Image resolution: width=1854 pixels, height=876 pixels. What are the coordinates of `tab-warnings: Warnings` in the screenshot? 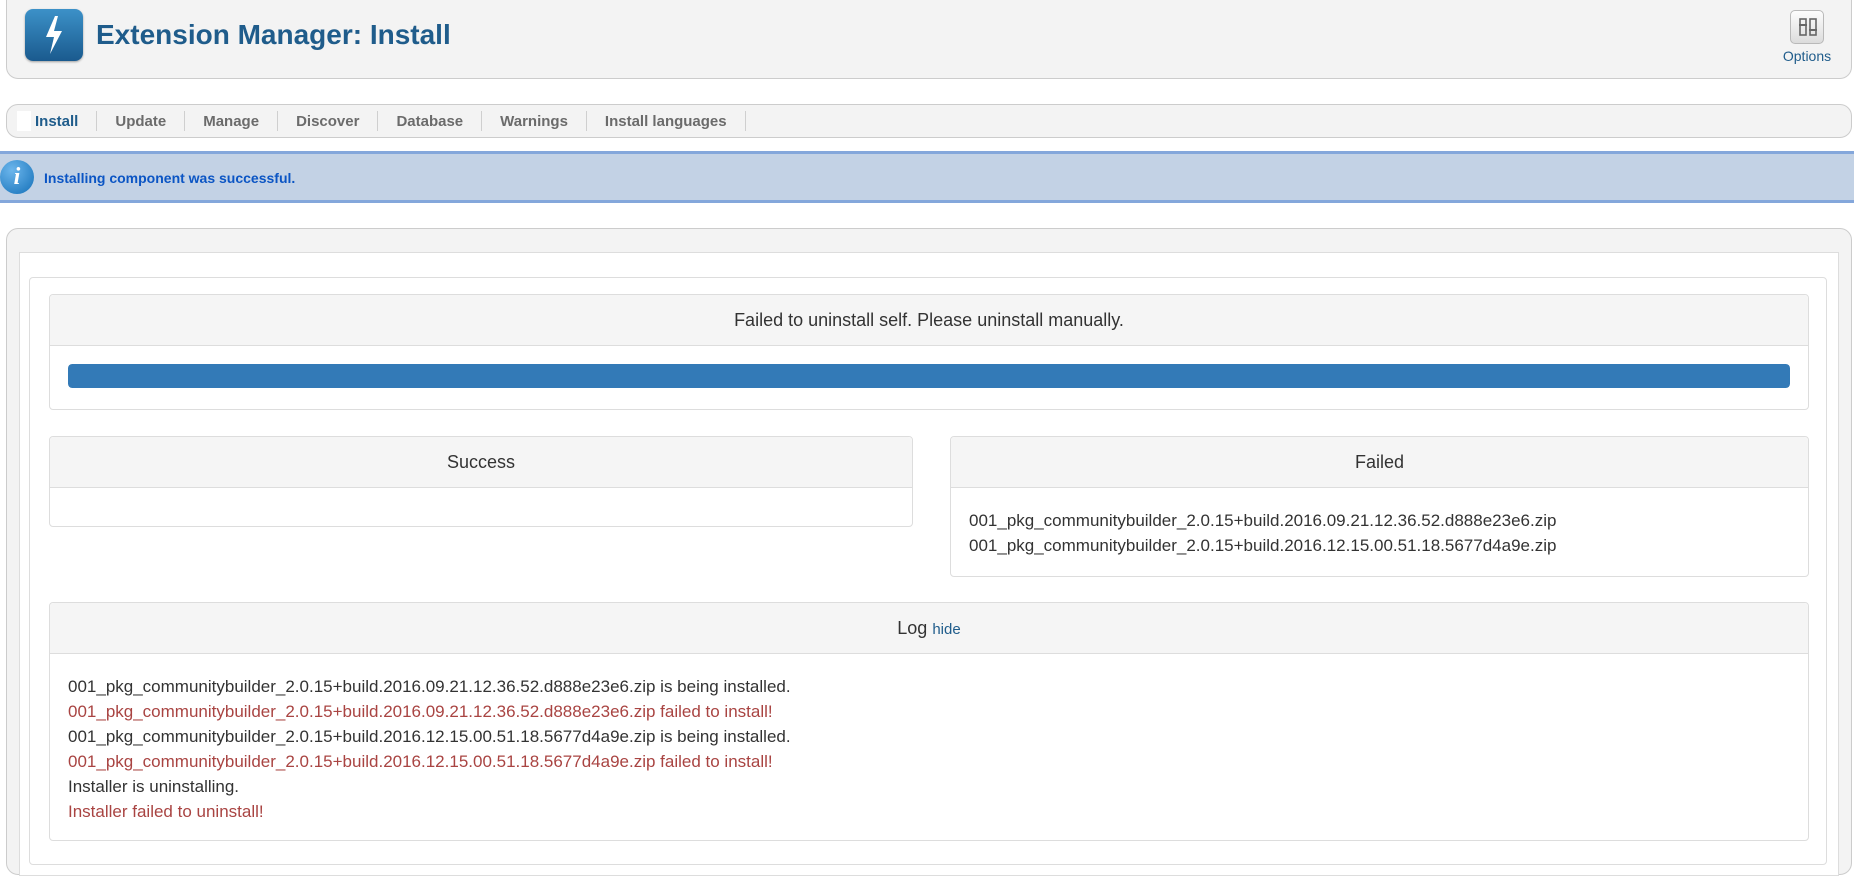 It's located at (534, 121).